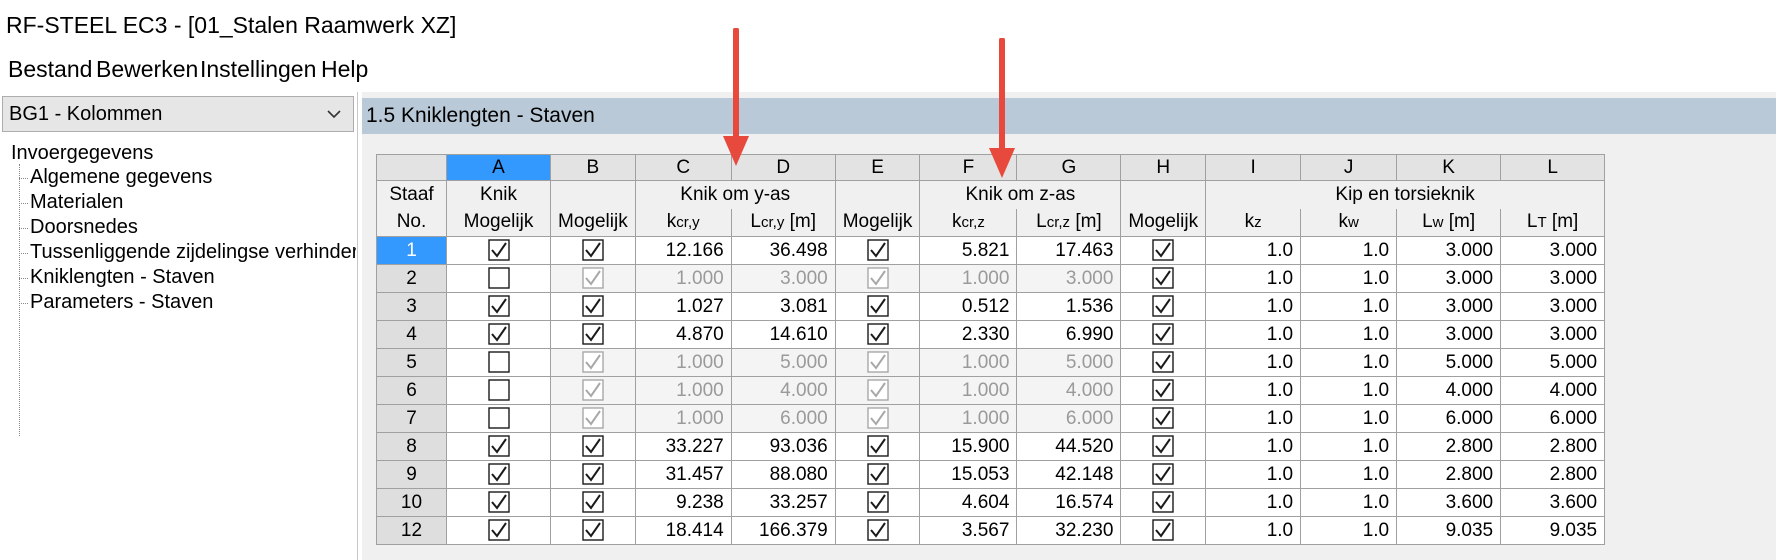  I want to click on cell-lcry: 4.000, so click(783, 390).